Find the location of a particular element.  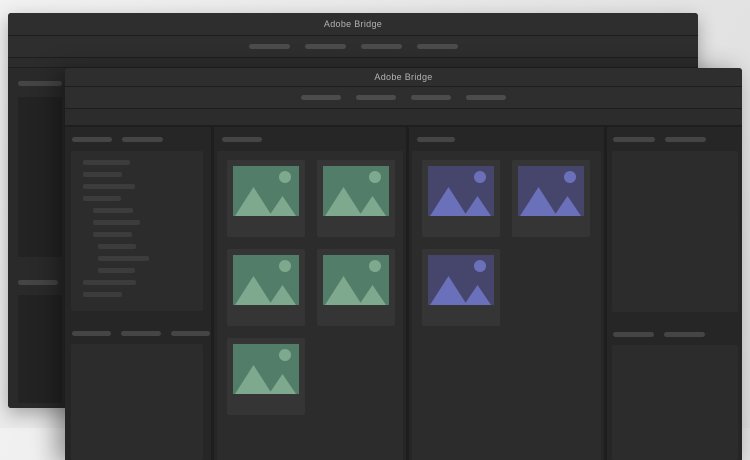

metadata-panel-placeholder is located at coordinates (675, 402).